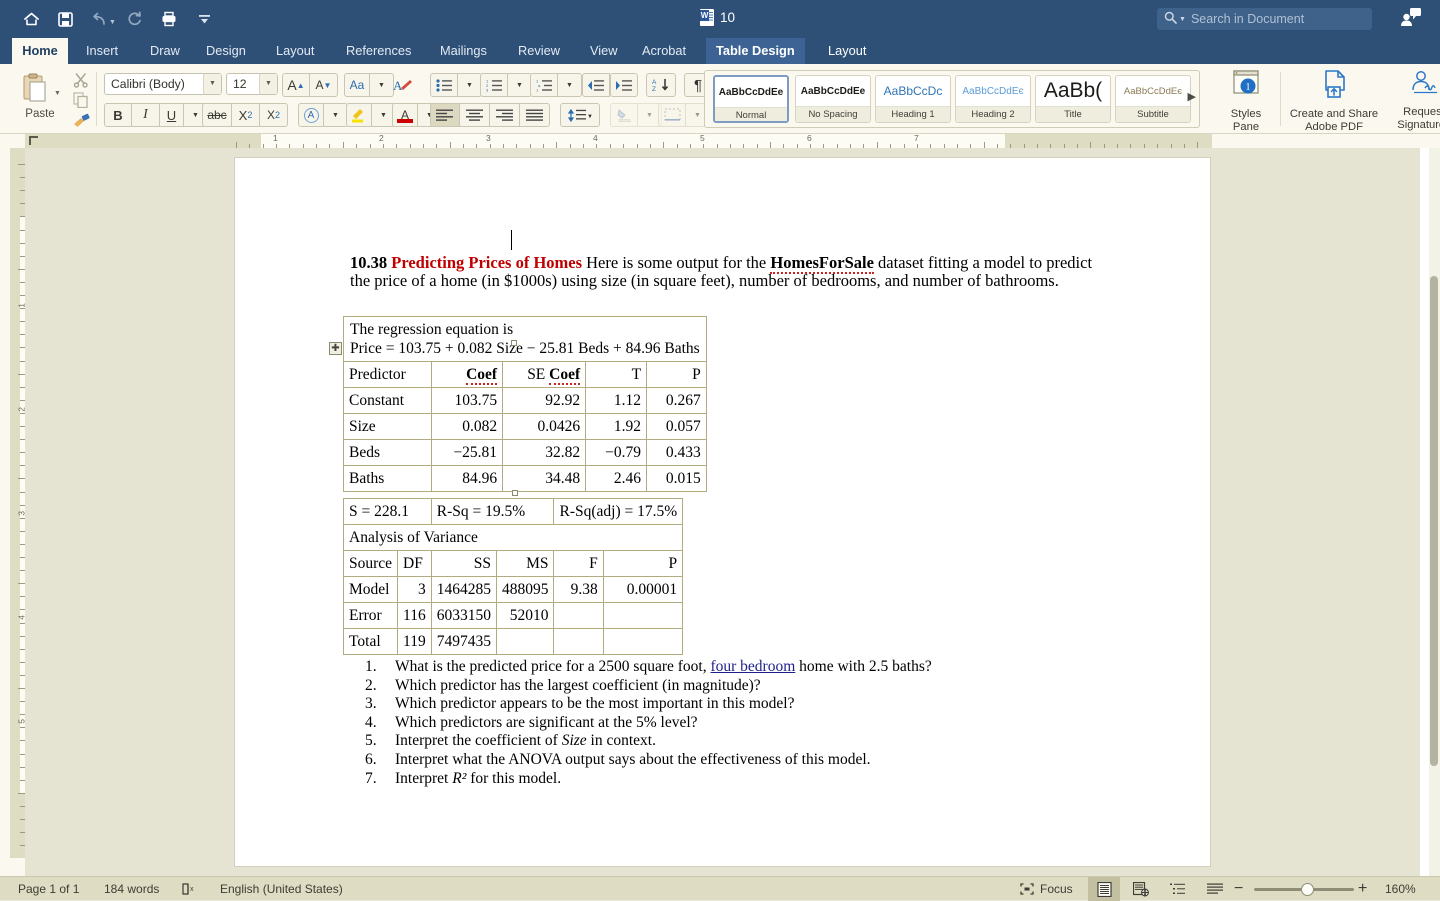 The width and height of the screenshot is (1440, 901). I want to click on table-row: Model 3 1464285 488095 9.38 0.00001, so click(513, 590).